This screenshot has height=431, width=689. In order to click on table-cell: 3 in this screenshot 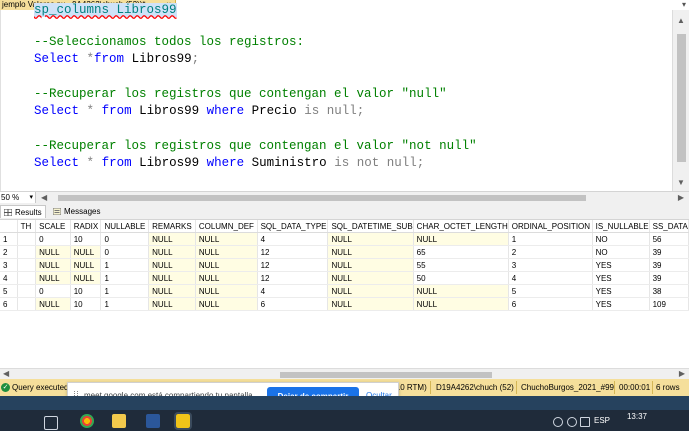, I will do `click(550, 265)`.